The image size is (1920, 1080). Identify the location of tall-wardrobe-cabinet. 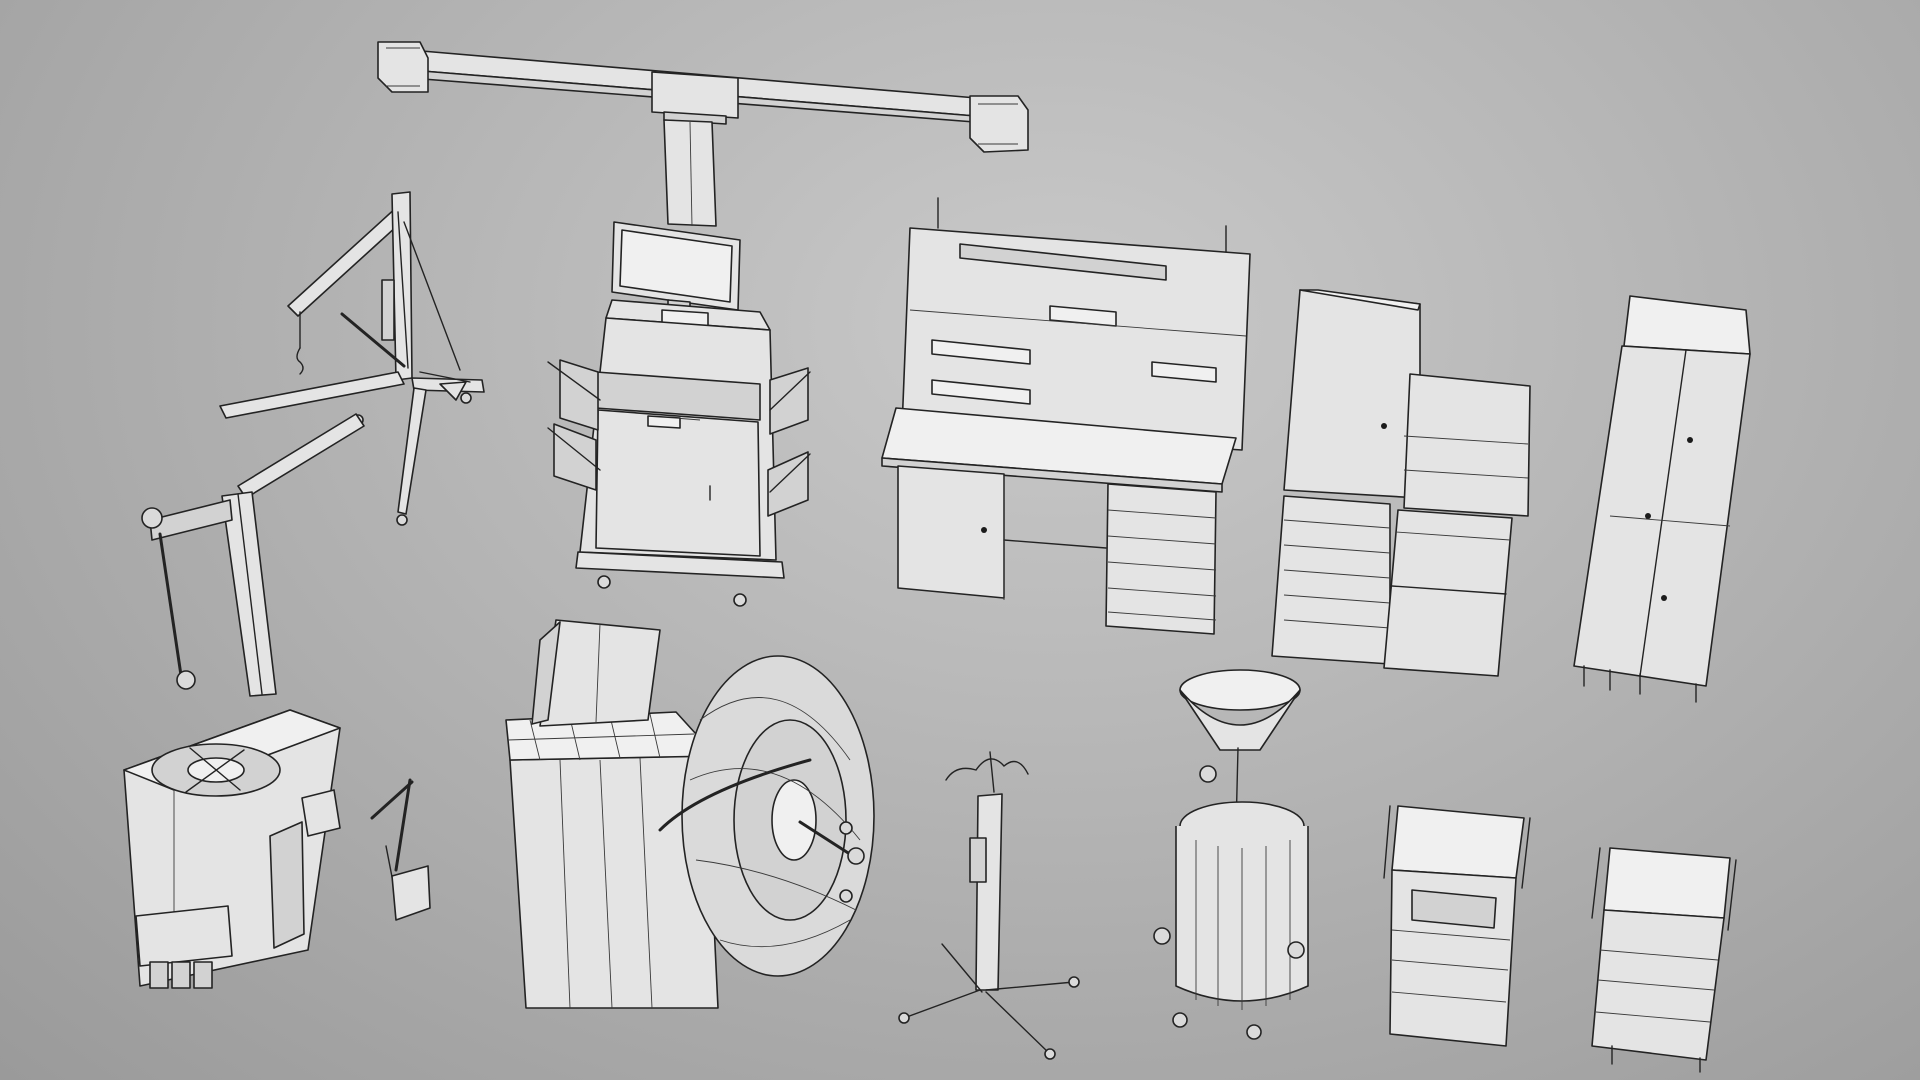
(1662, 499).